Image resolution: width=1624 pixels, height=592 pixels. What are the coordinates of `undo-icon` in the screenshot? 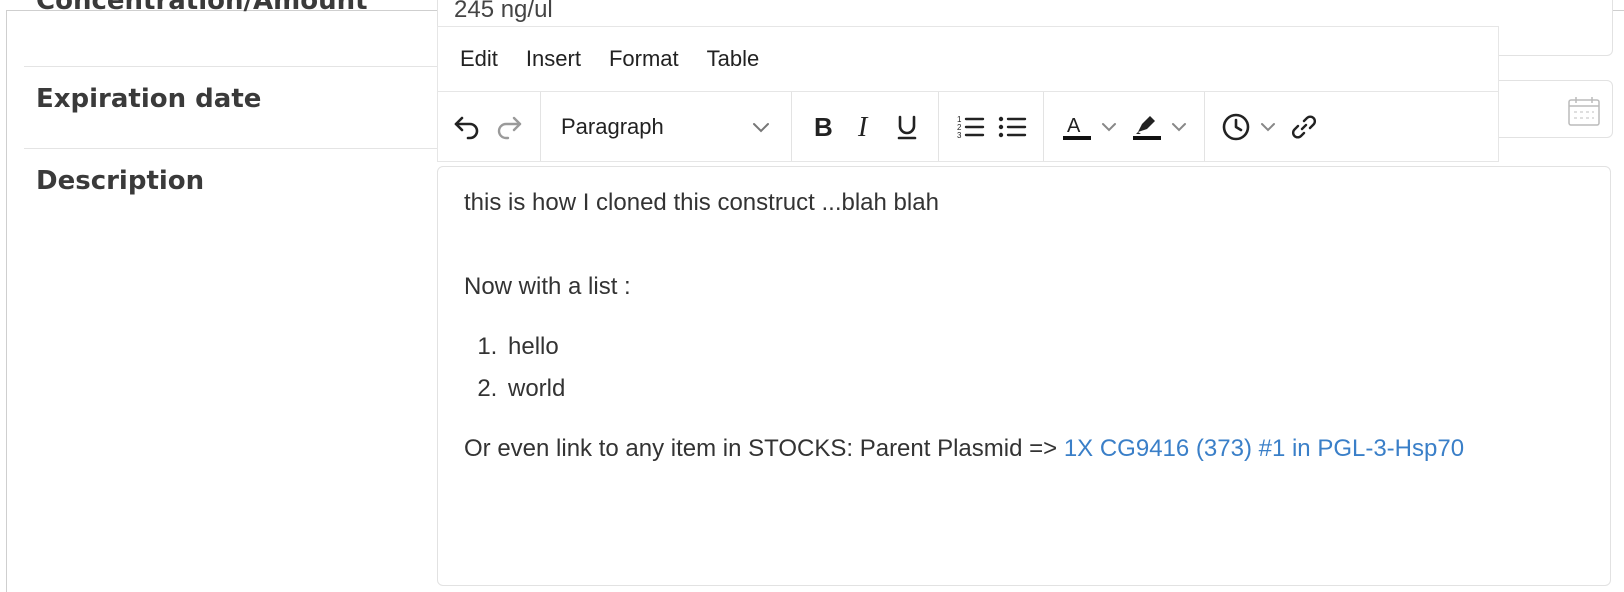 It's located at (466, 127).